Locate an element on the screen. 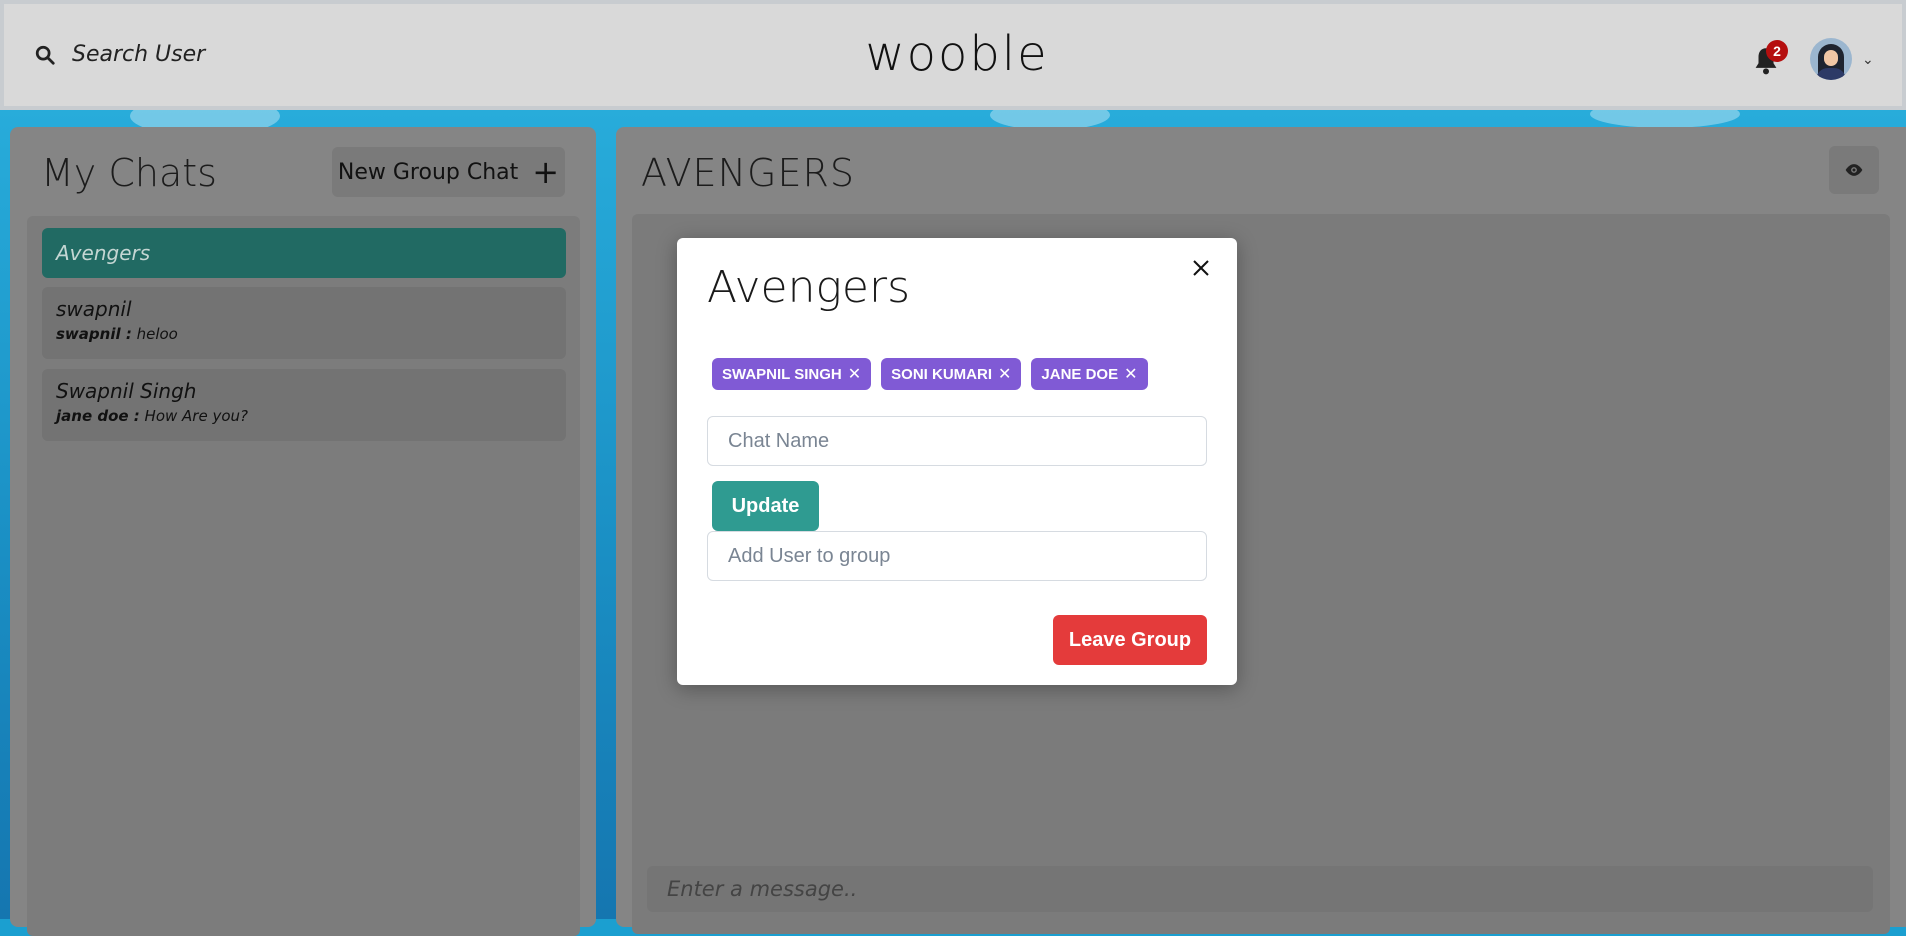  member-tag-label: SONI KUMARI is located at coordinates (941, 374).